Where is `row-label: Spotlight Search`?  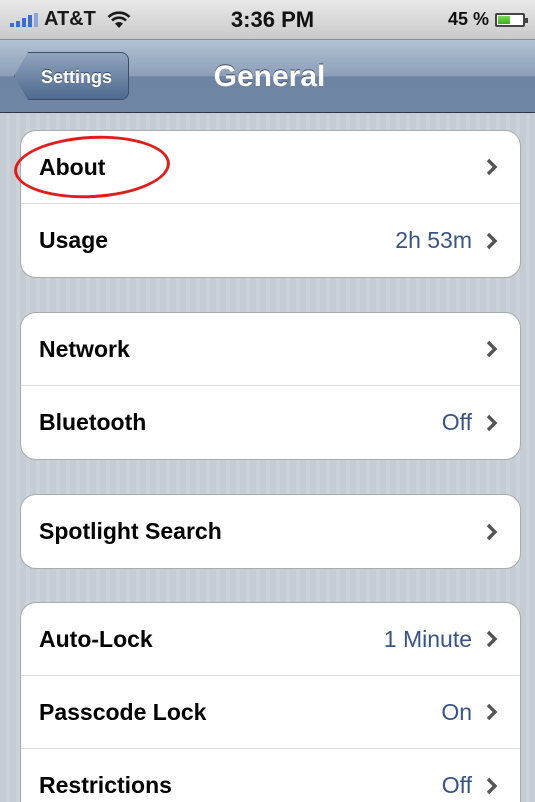 row-label: Spotlight Search is located at coordinates (130, 531).